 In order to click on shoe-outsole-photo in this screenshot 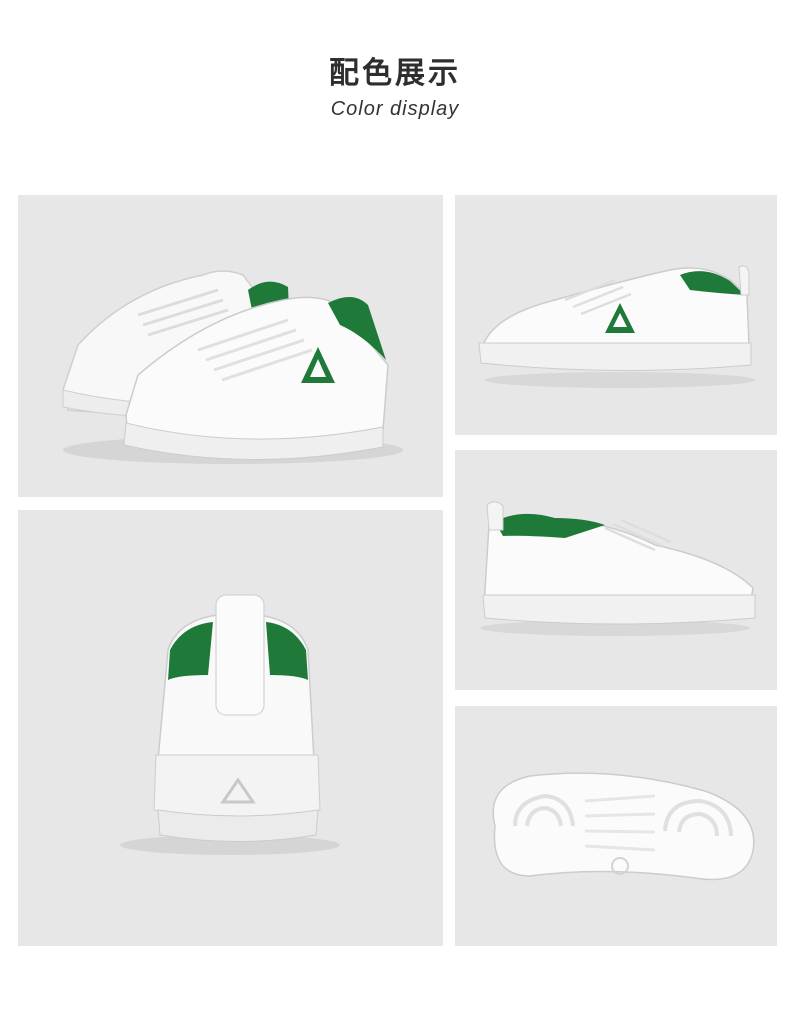, I will do `click(616, 826)`.